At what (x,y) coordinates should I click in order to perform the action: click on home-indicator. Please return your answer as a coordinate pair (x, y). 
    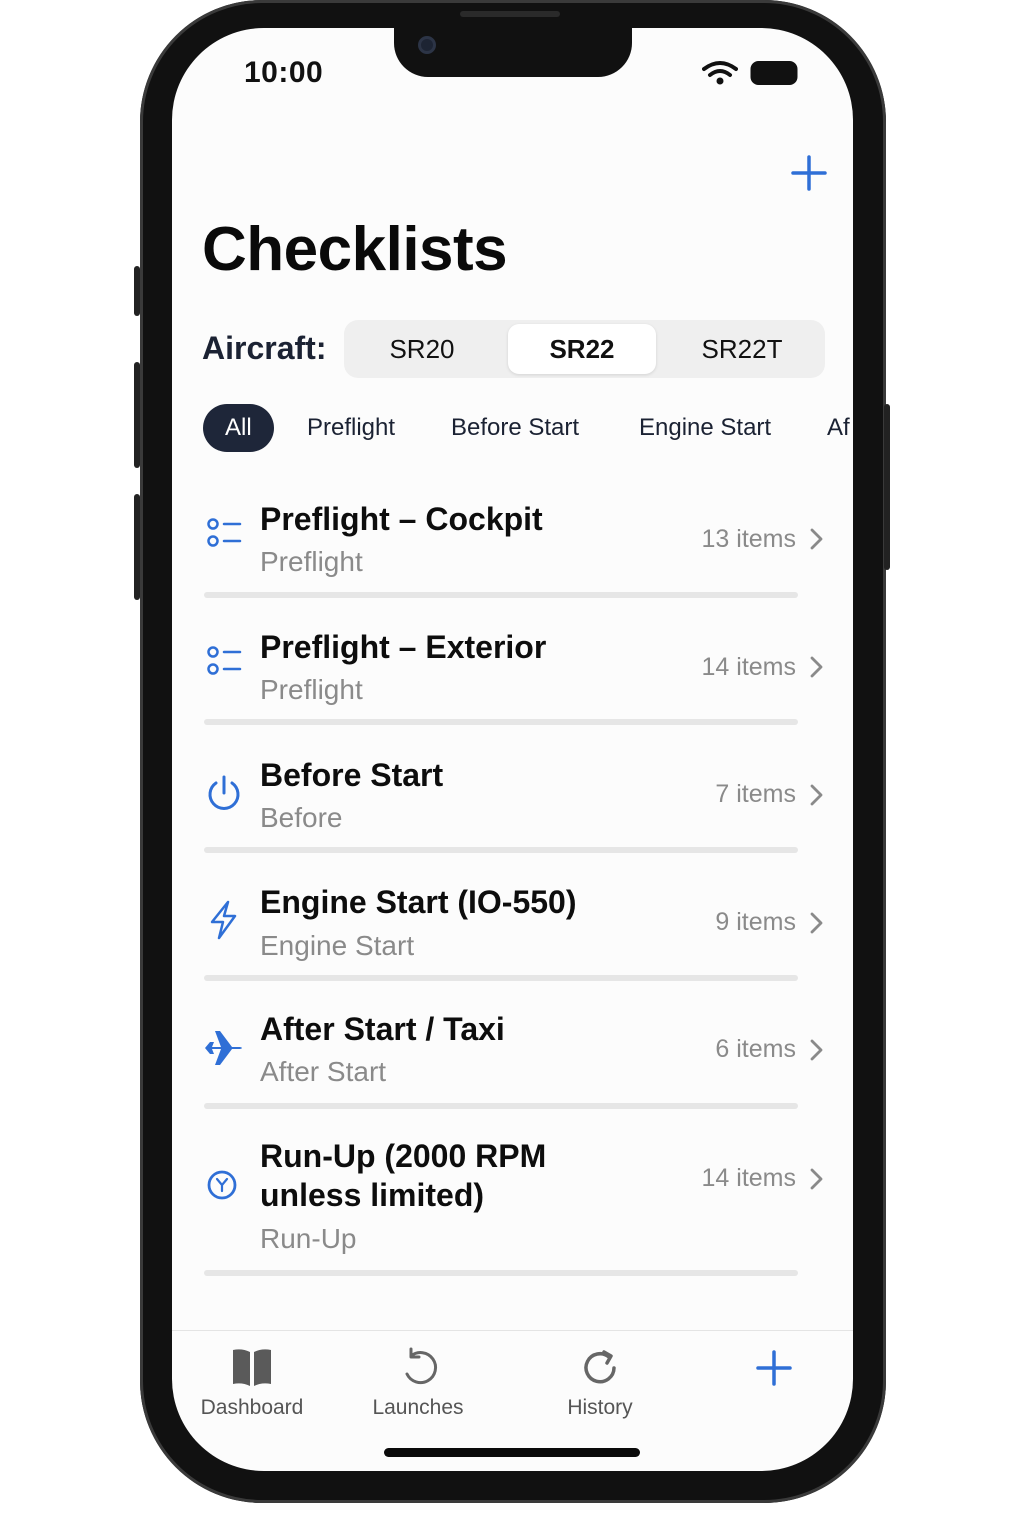
    Looking at the image, I should click on (512, 1452).